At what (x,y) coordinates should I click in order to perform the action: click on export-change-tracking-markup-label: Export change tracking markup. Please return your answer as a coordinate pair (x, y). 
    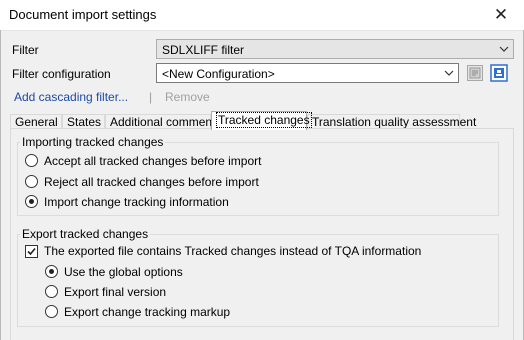
    Looking at the image, I should click on (147, 312).